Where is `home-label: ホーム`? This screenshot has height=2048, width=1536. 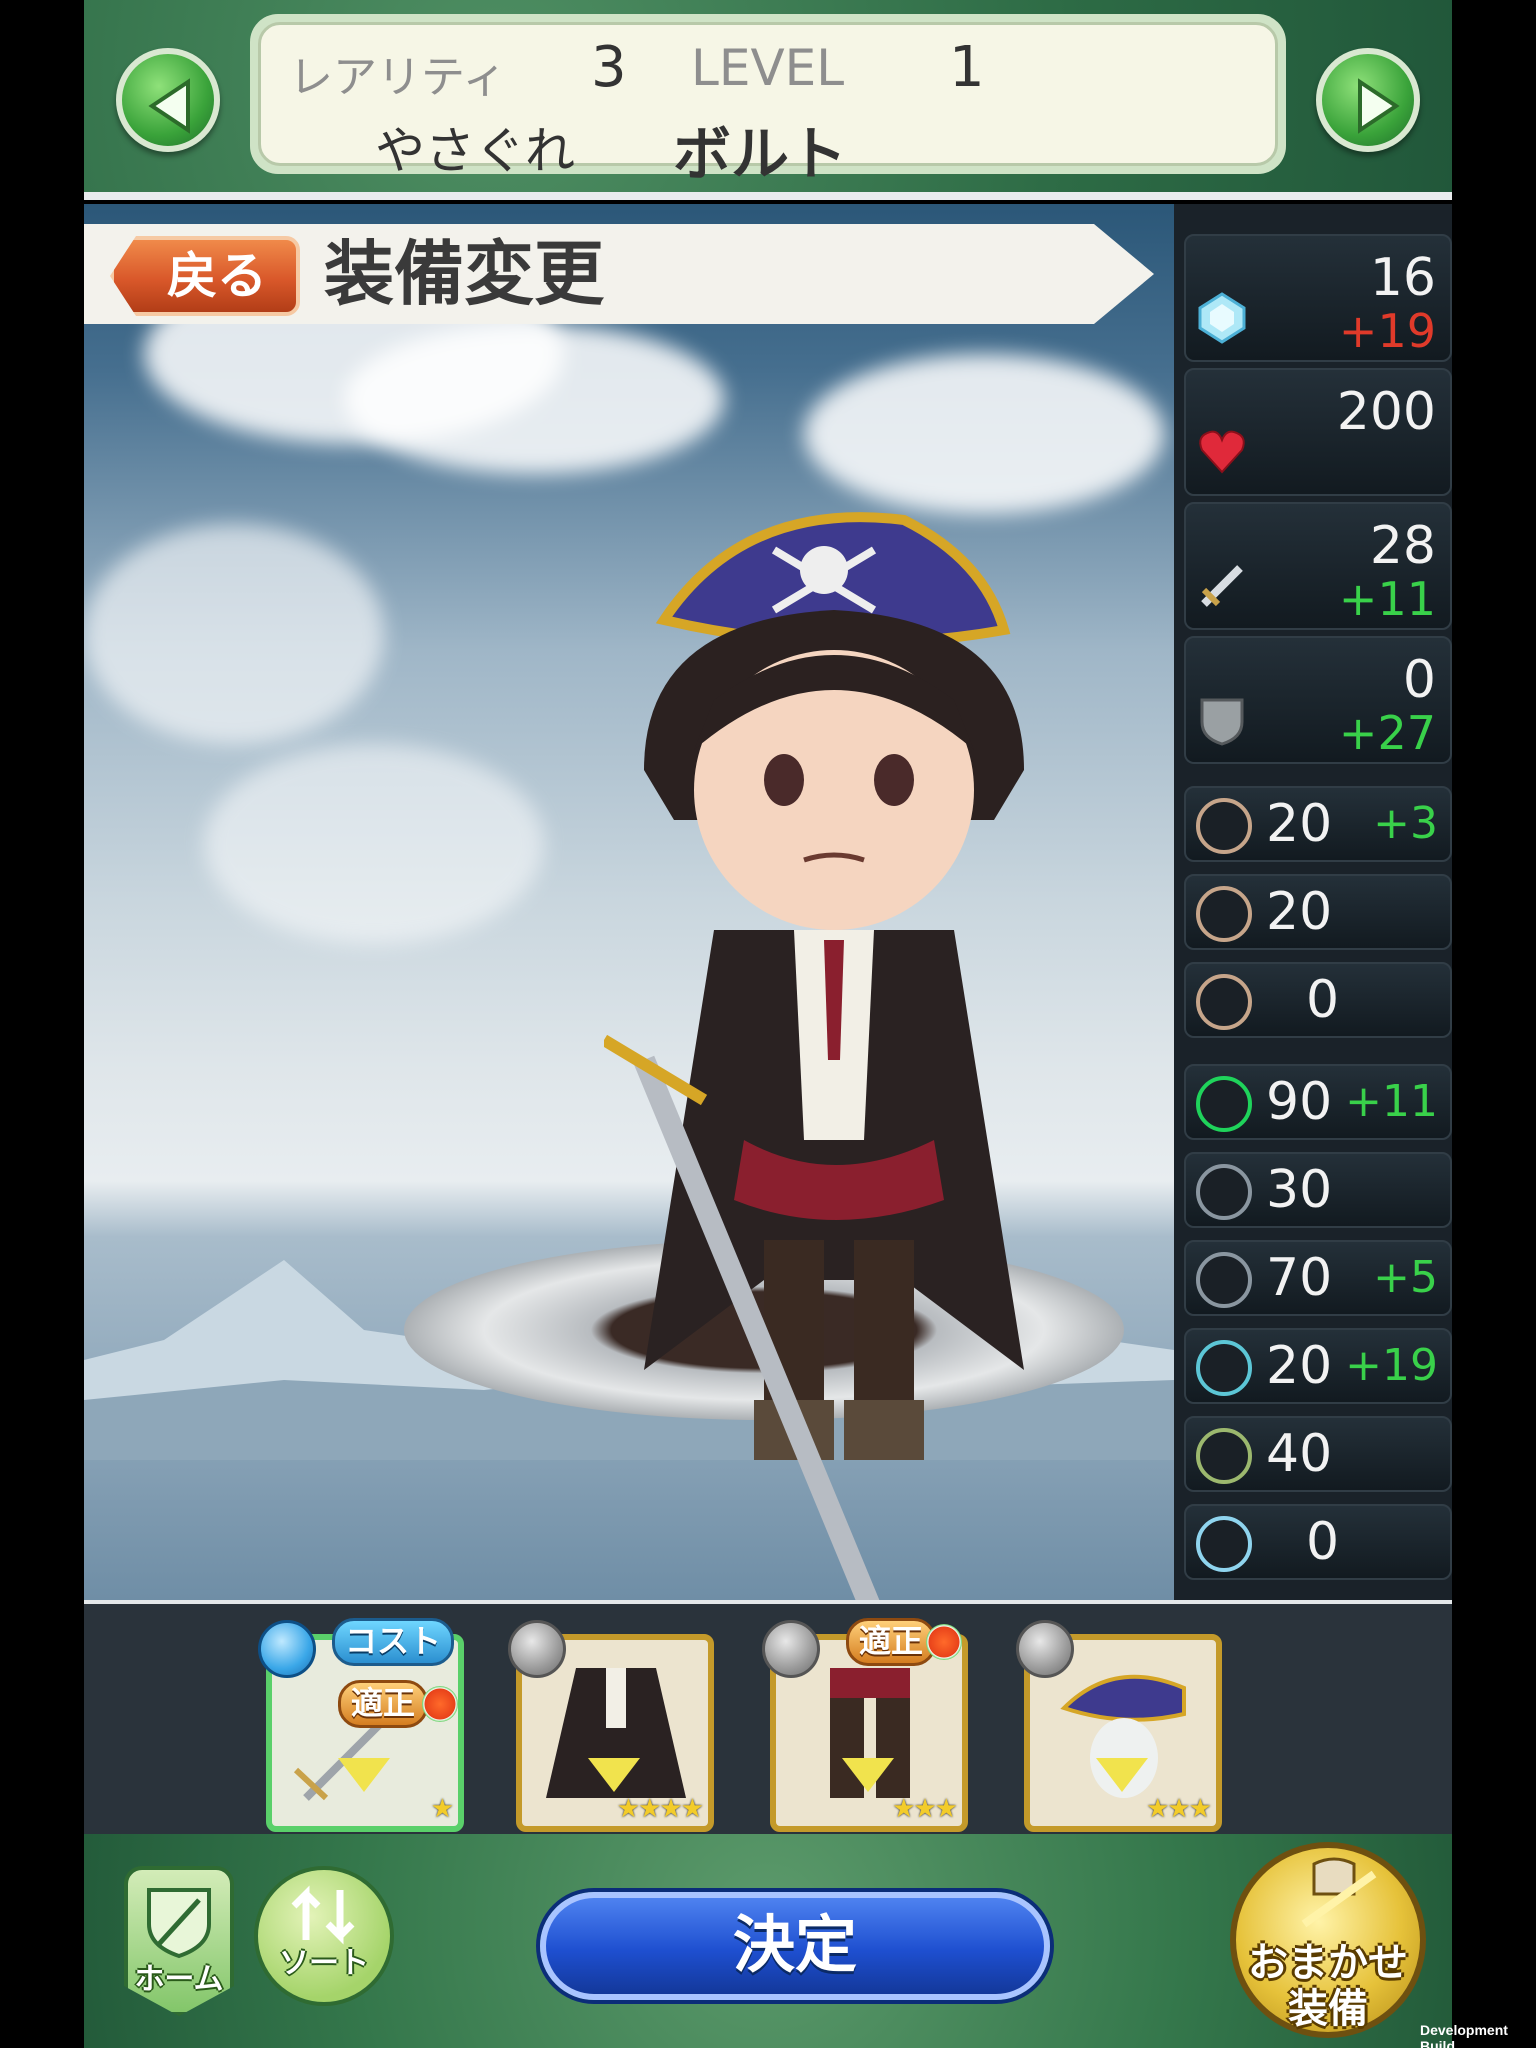
home-label: ホーム is located at coordinates (179, 1979).